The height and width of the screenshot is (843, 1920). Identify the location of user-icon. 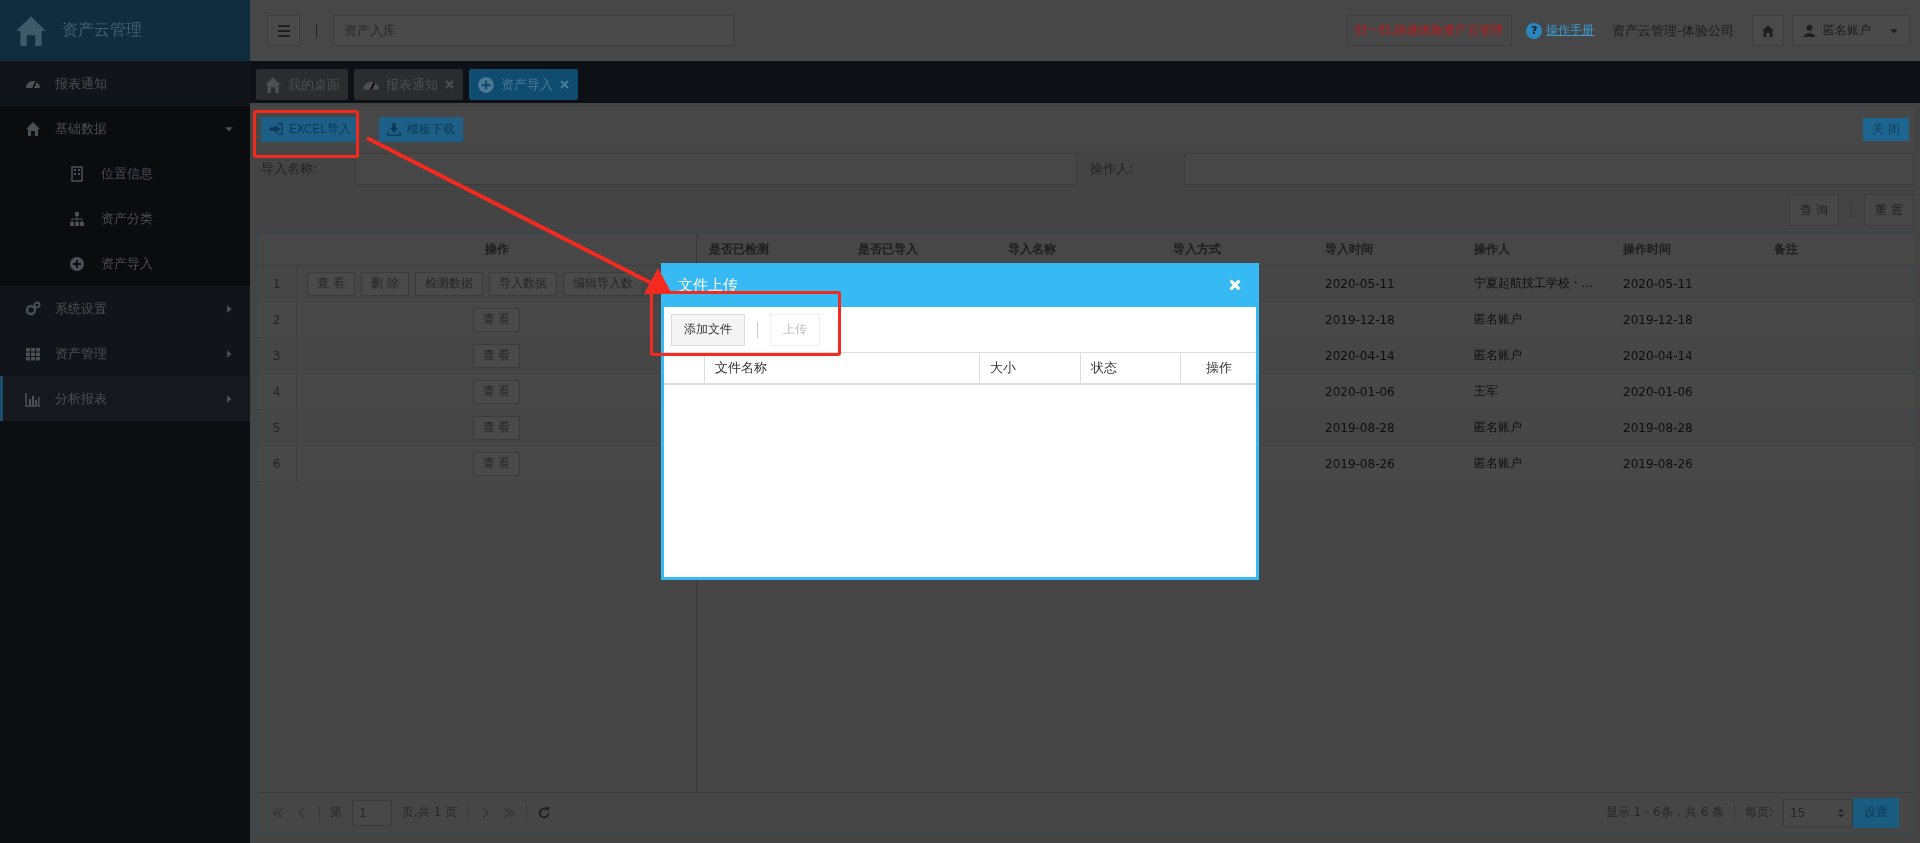
(1809, 30).